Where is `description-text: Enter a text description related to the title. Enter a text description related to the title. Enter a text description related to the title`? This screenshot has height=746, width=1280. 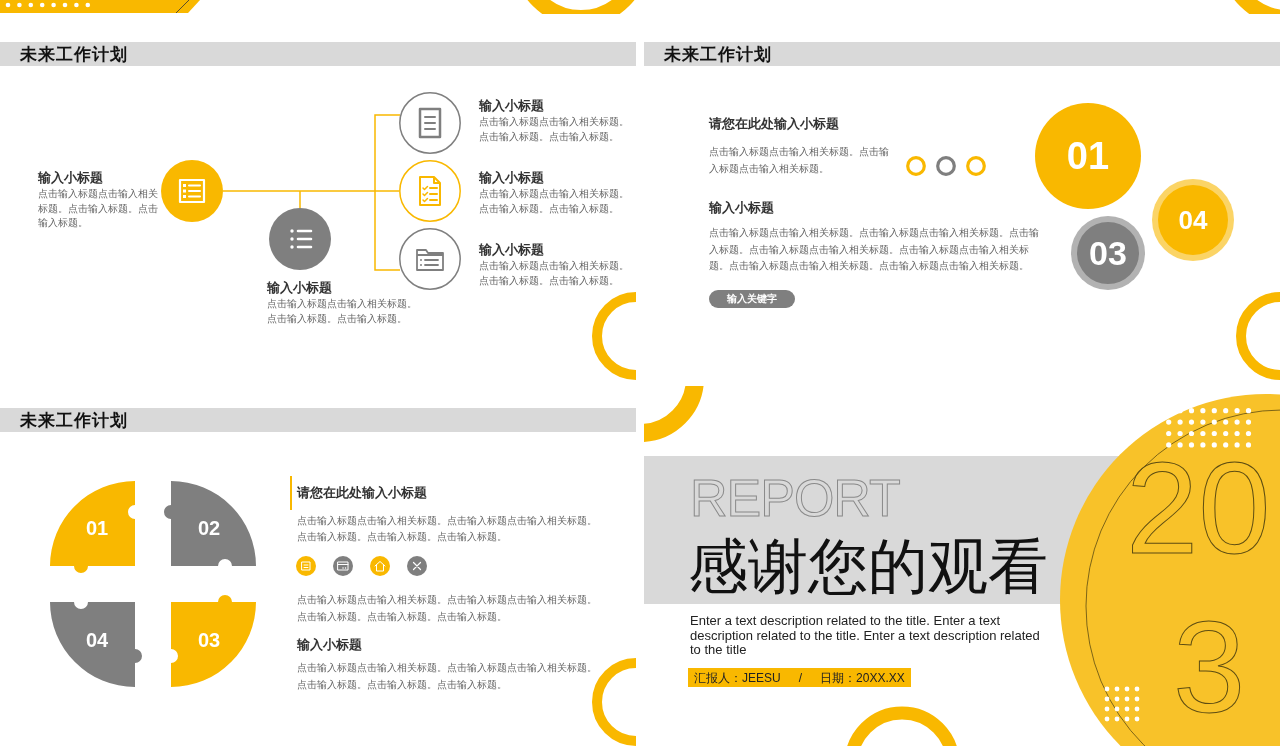
description-text: Enter a text description related to the title. Enter a text description related to the title. Enter a text description related to the title is located at coordinates (865, 636).